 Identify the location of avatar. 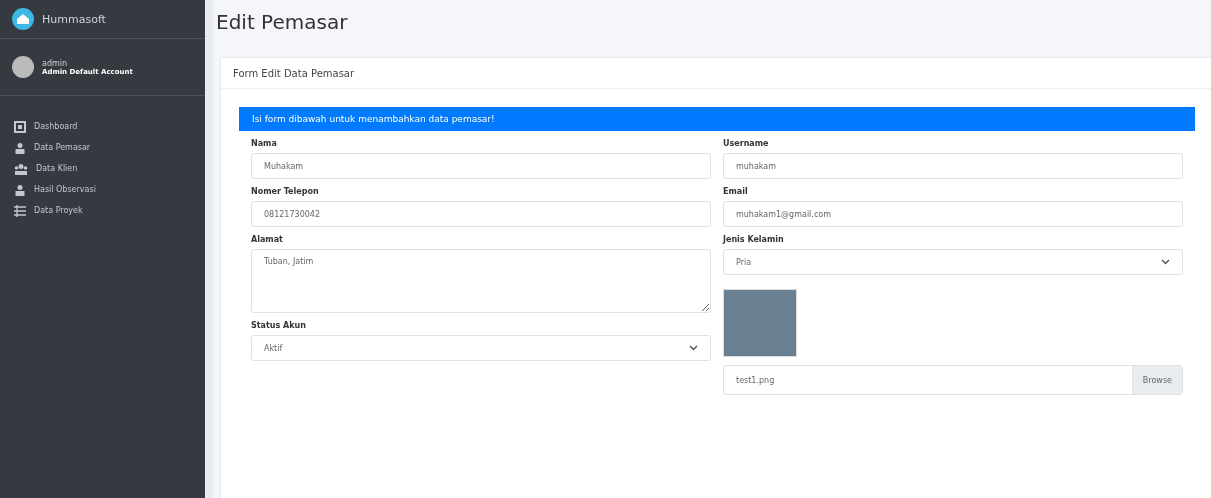
(23, 67).